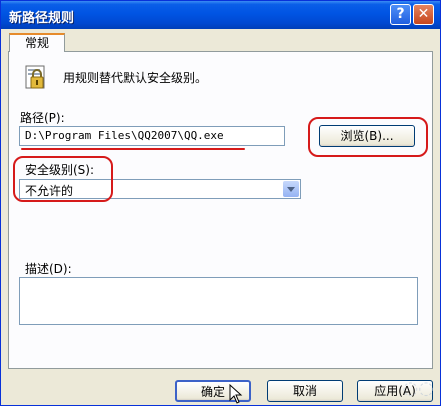 The image size is (441, 406). I want to click on tab-general: 常规, so click(37, 42).